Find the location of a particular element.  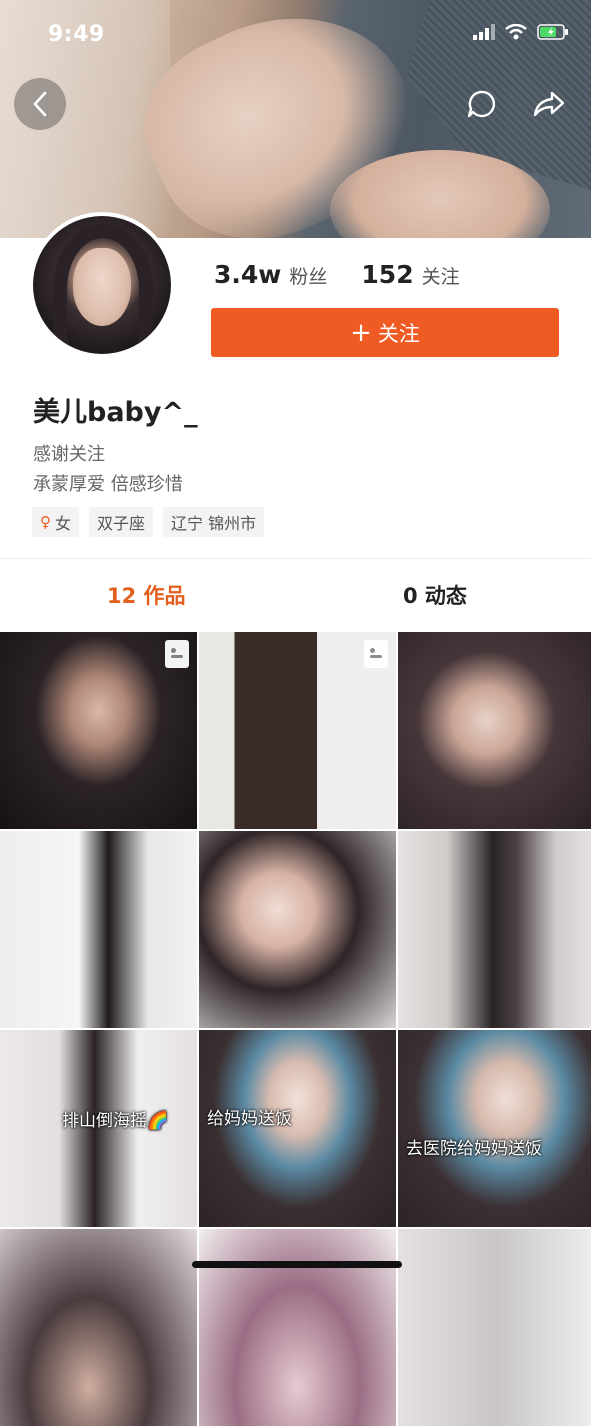

profile-tags: ♀ 女 双子座 辽宁 锦州市 is located at coordinates (148, 522).